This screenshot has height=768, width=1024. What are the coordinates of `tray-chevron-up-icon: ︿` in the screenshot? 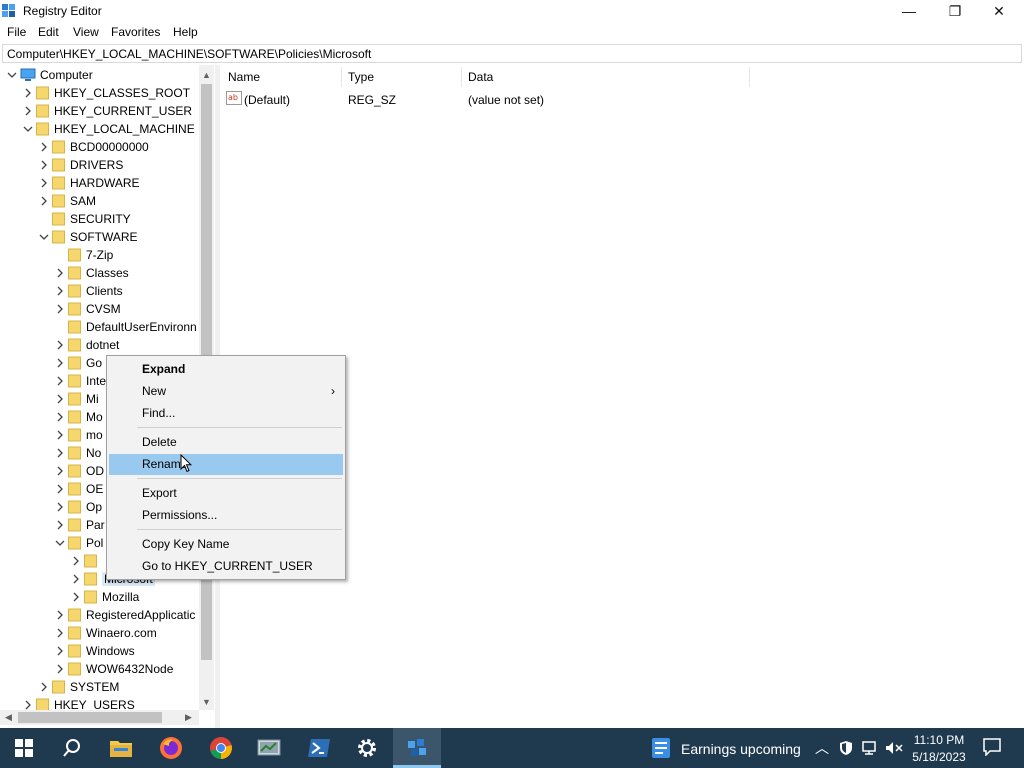 It's located at (822, 748).